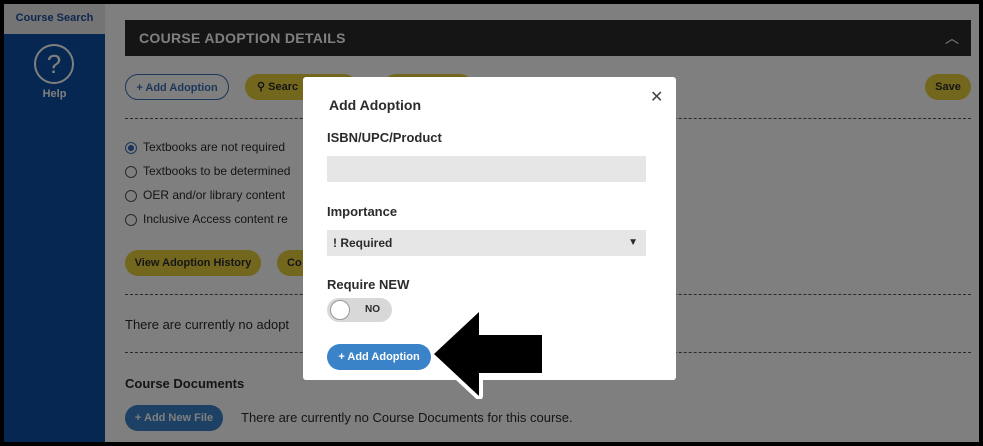  I want to click on importance-label: Importance, so click(362, 211).